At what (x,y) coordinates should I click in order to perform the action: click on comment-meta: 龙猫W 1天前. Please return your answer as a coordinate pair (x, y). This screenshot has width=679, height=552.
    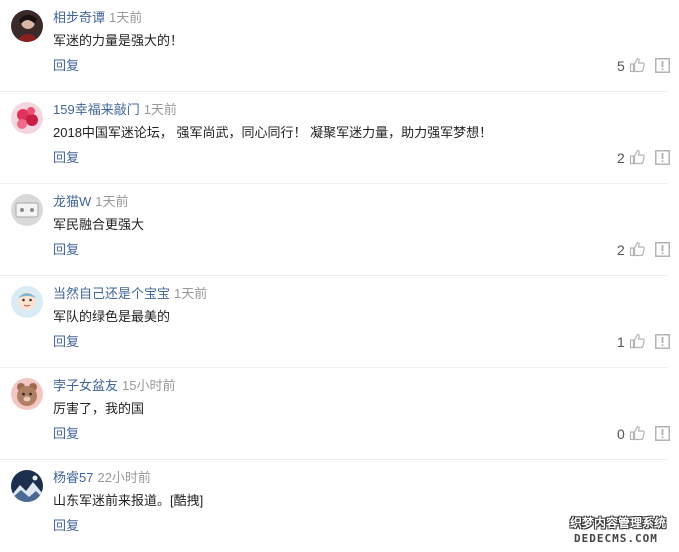
    Looking at the image, I should click on (91, 202).